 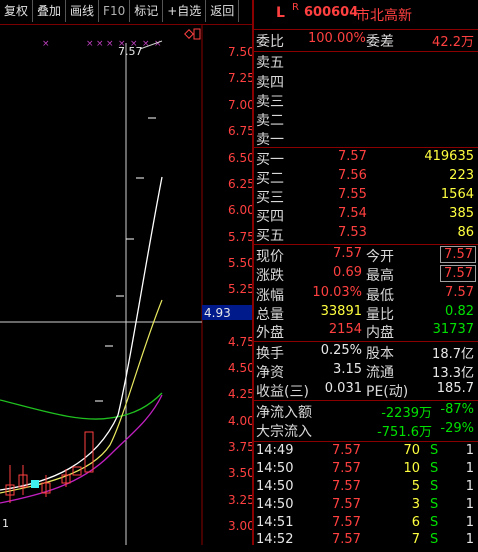 I want to click on back-button: 返回, so click(x=223, y=11).